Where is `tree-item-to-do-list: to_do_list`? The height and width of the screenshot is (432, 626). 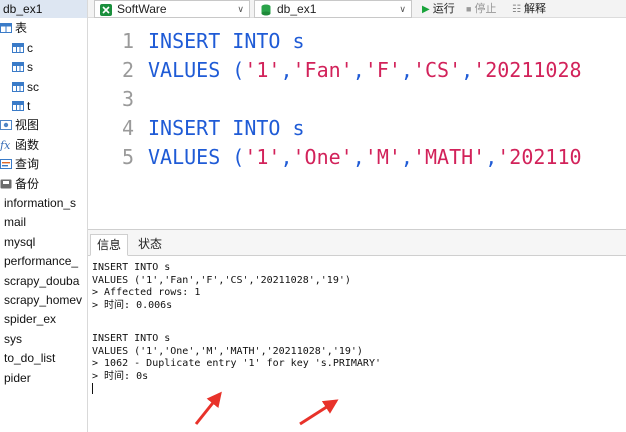 tree-item-to-do-list: to_do_list is located at coordinates (27, 358).